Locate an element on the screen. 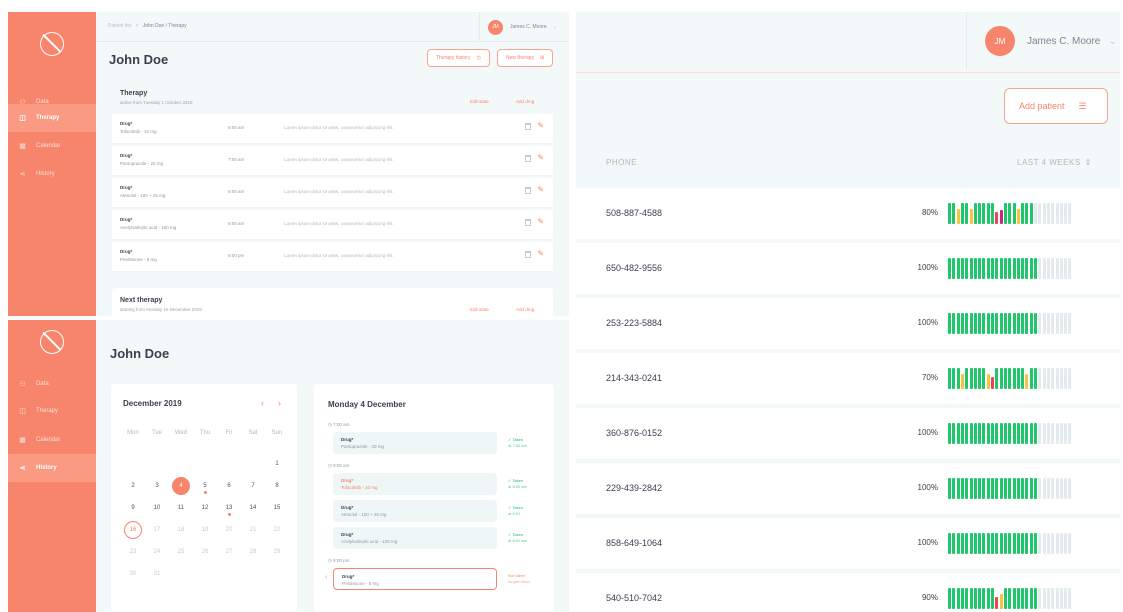 The image size is (1123, 612). weekday-label: Mon is located at coordinates (133, 433).